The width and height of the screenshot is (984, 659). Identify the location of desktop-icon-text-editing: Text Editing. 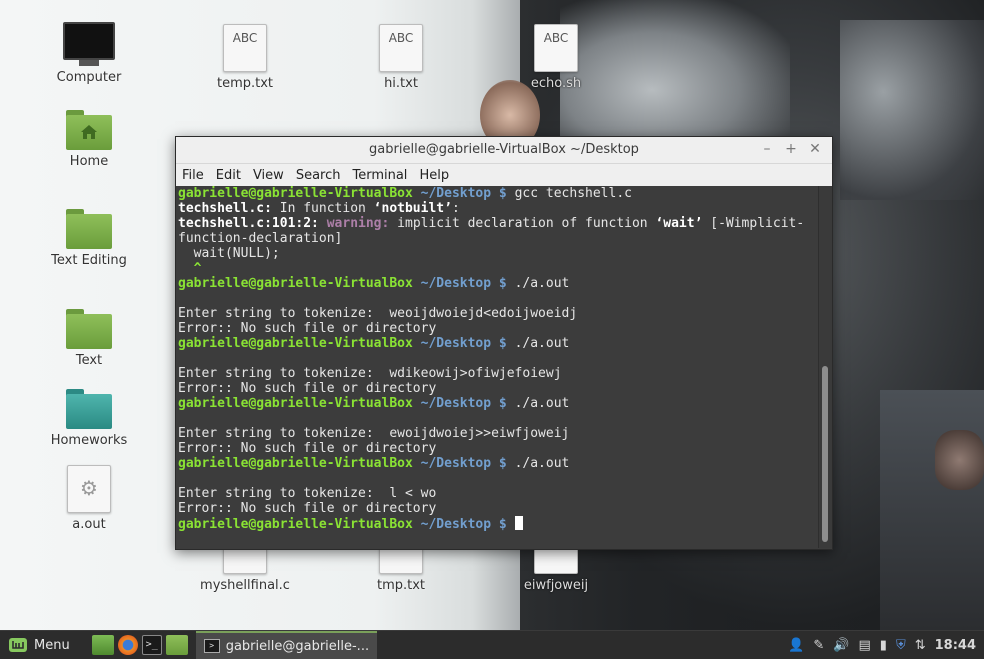
(89, 238).